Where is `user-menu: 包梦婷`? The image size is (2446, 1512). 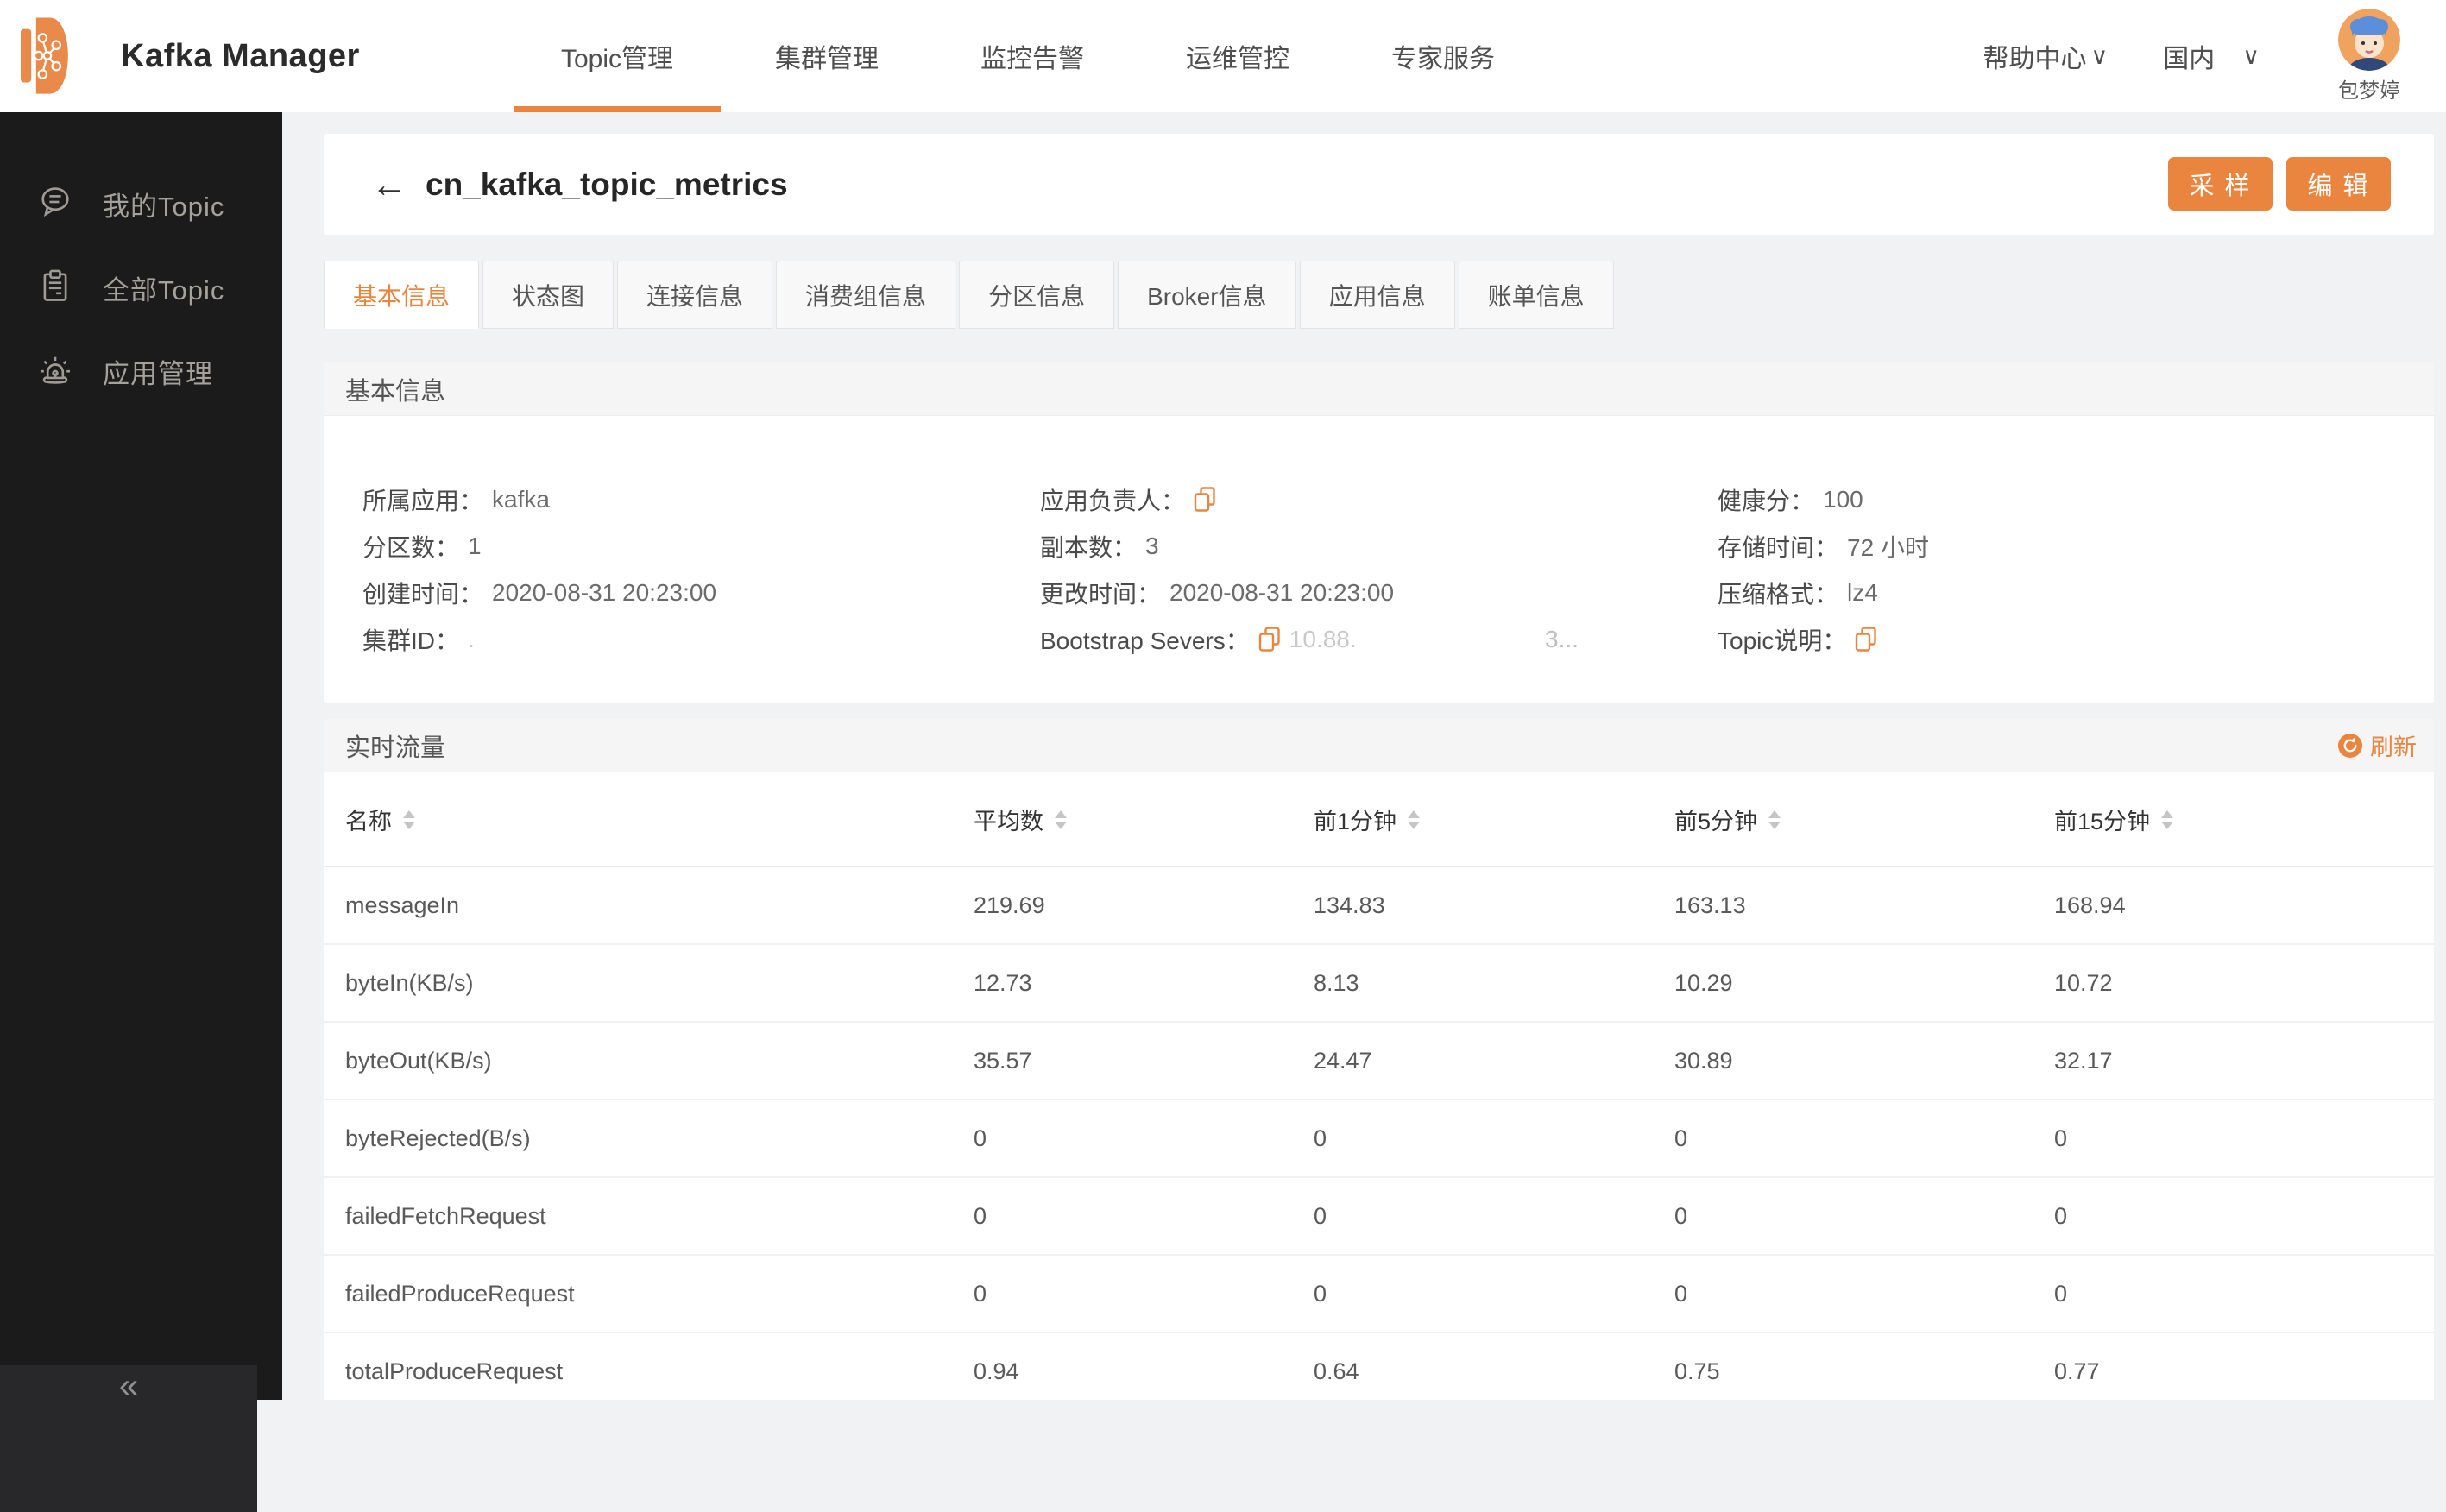
user-menu: 包梦婷 is located at coordinates (2369, 52).